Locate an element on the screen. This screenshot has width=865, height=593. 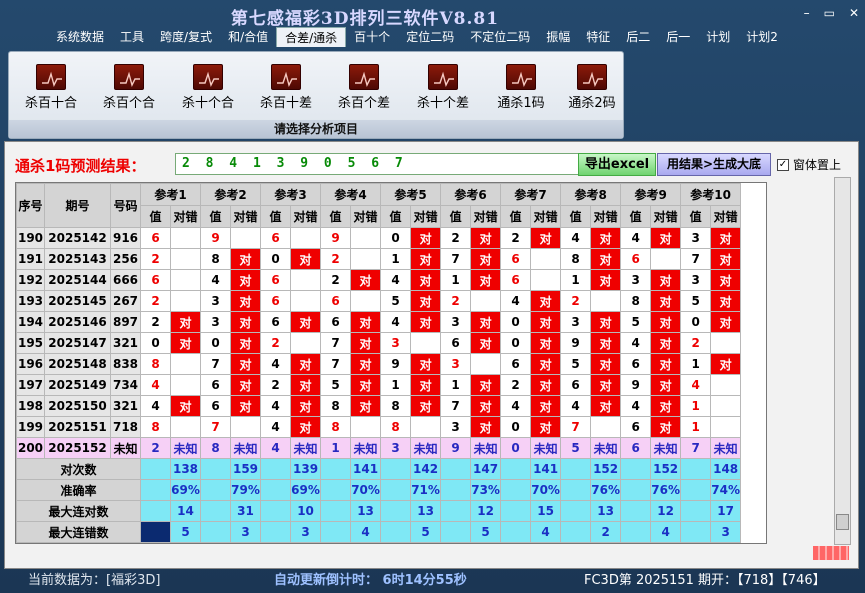
menu-item: 工具 is located at coordinates (132, 37).